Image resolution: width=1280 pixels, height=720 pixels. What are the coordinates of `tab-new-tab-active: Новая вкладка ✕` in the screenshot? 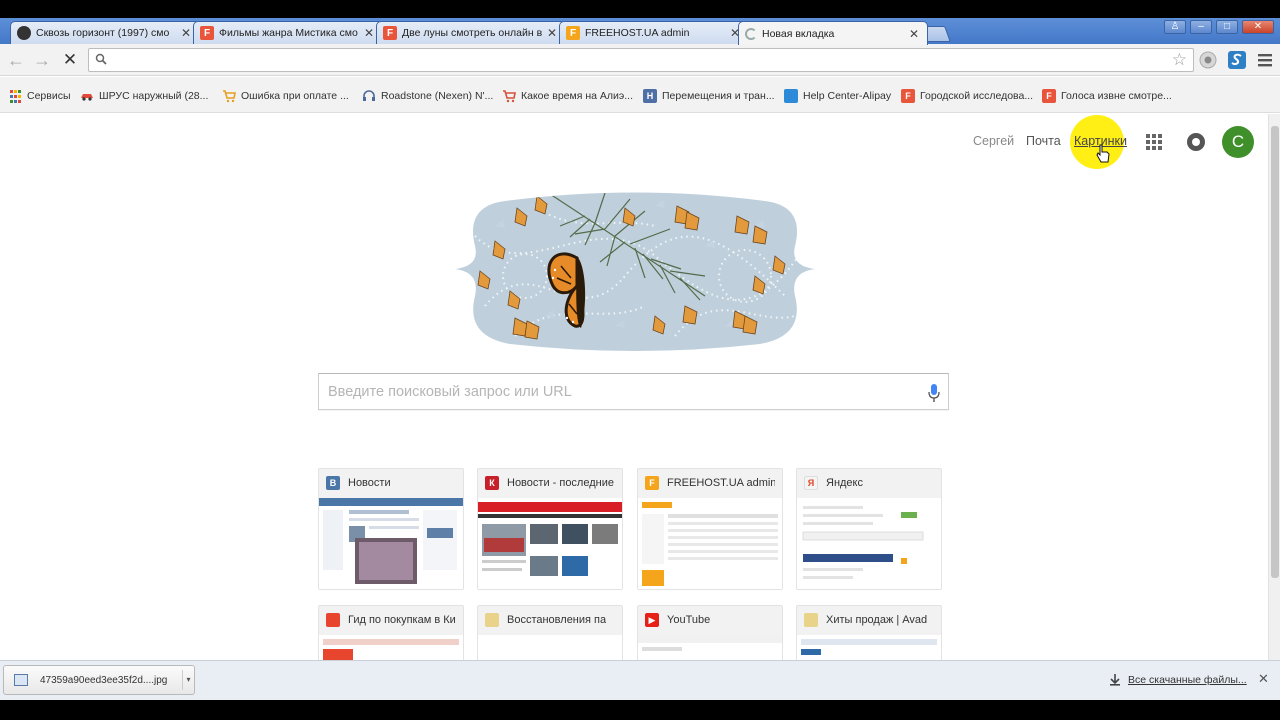 It's located at (833, 33).